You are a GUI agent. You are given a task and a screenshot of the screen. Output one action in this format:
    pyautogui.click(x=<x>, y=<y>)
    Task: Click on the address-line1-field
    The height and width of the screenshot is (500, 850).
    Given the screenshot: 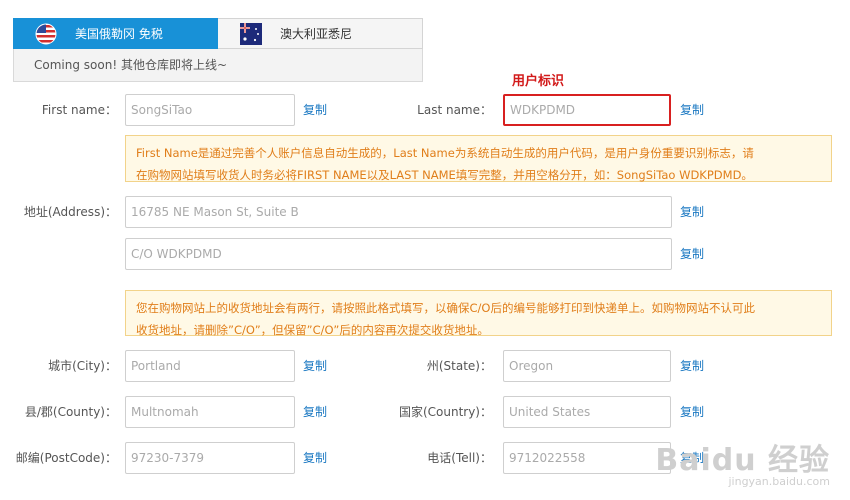 What is the action you would take?
    pyautogui.click(x=398, y=212)
    